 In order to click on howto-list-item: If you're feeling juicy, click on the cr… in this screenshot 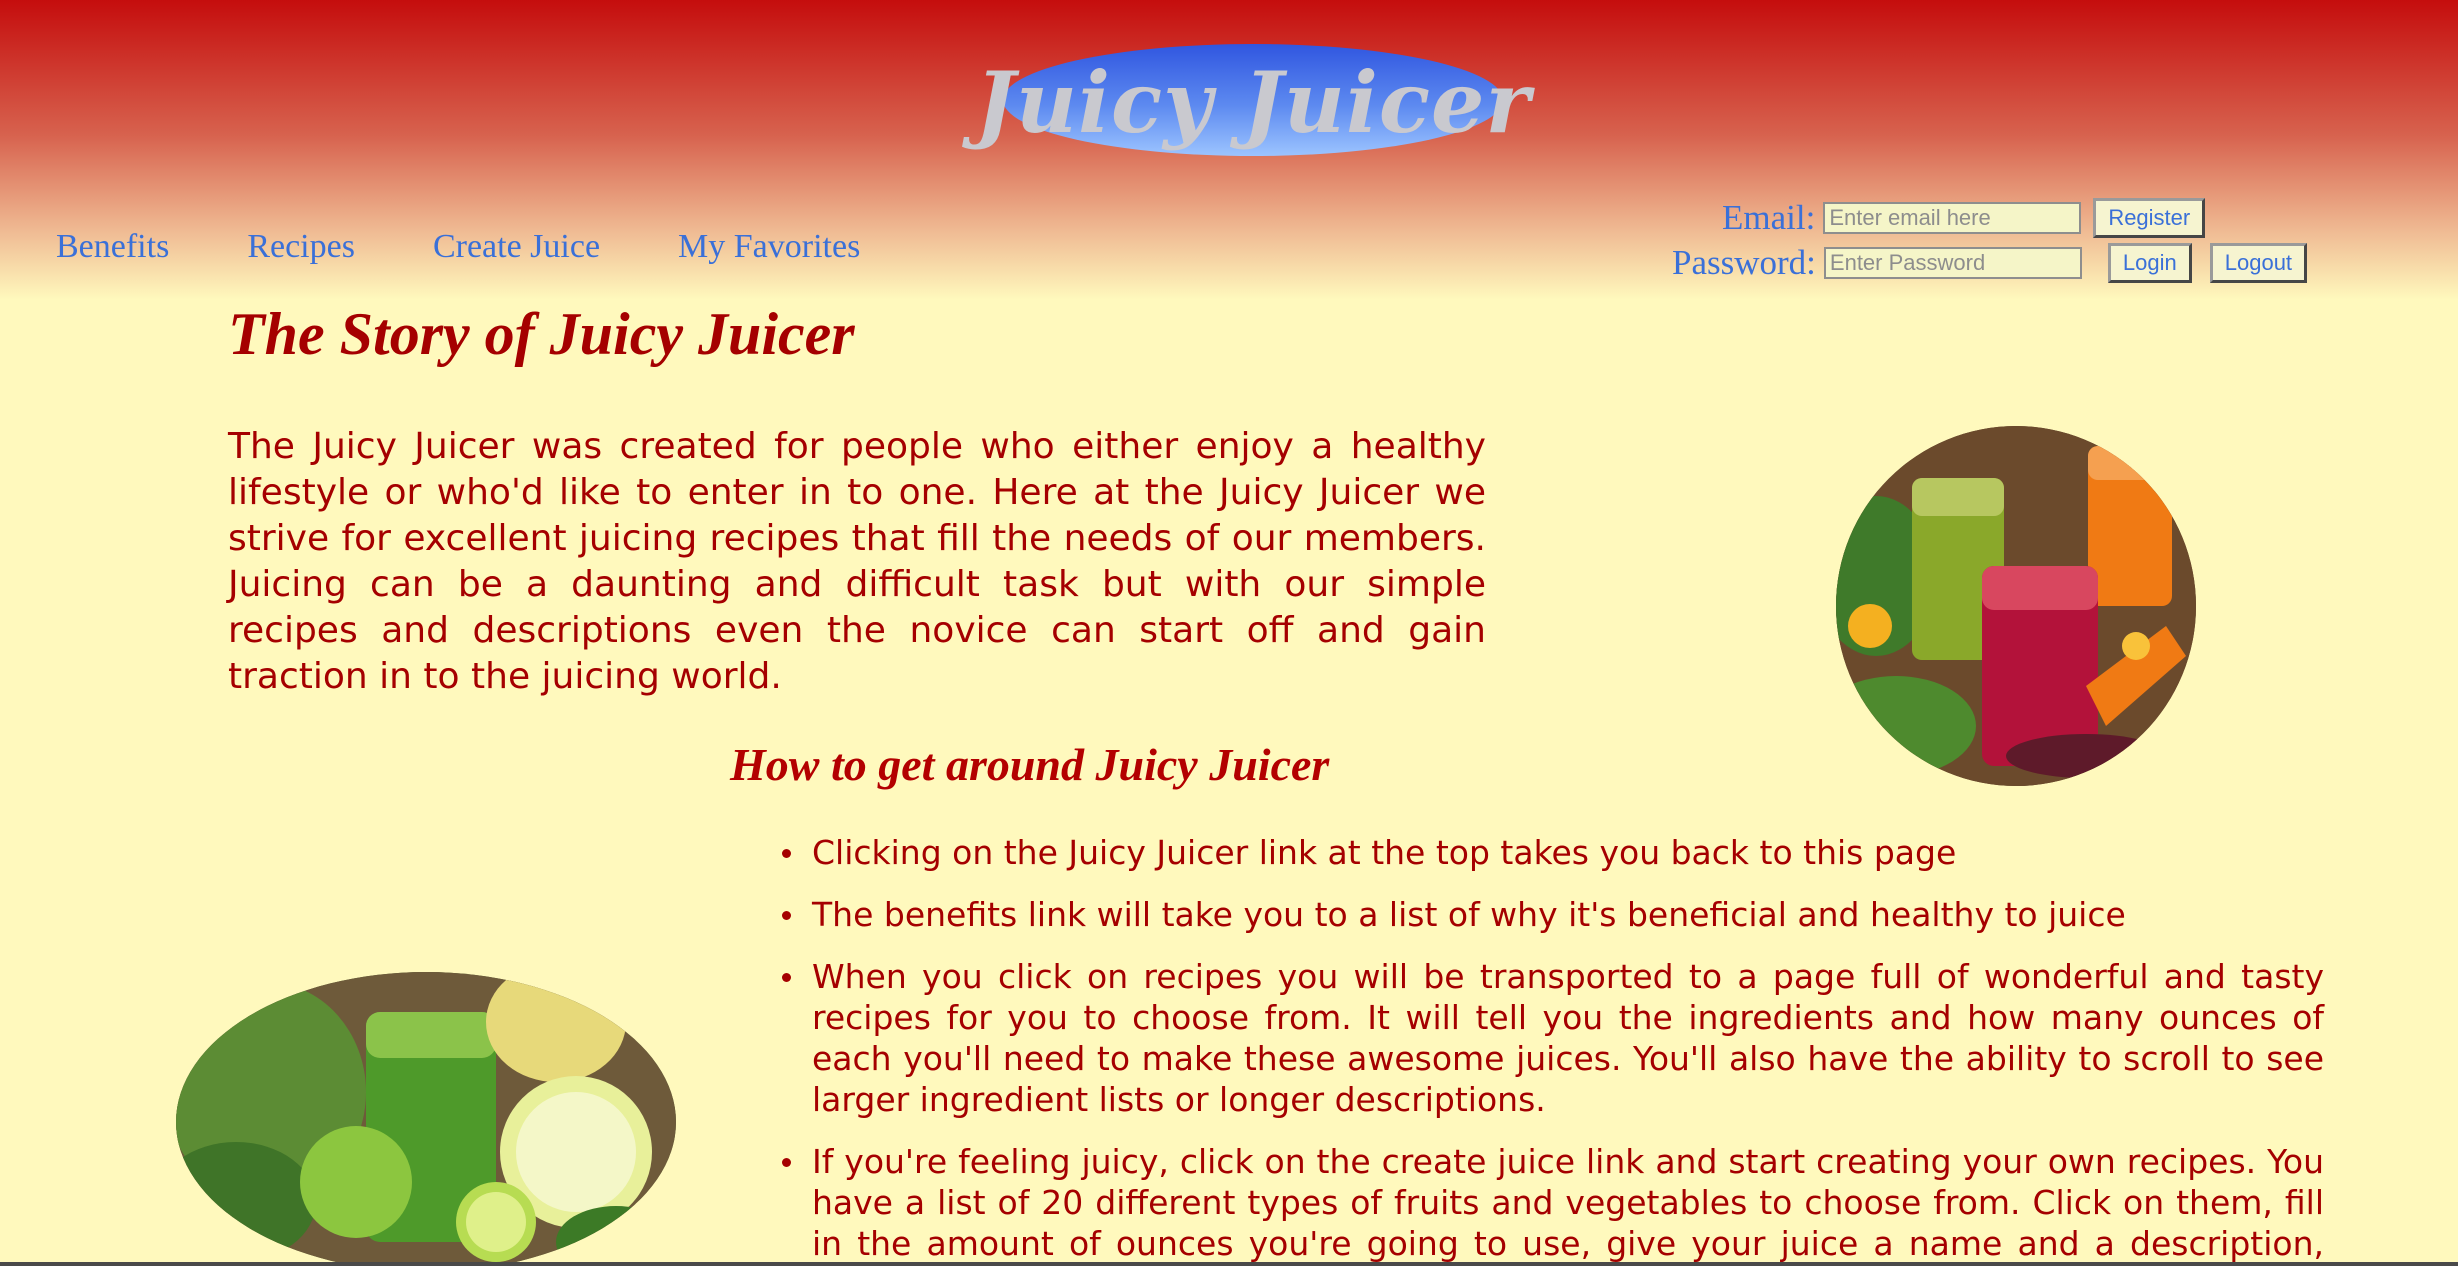, I will do `click(1553, 1203)`.